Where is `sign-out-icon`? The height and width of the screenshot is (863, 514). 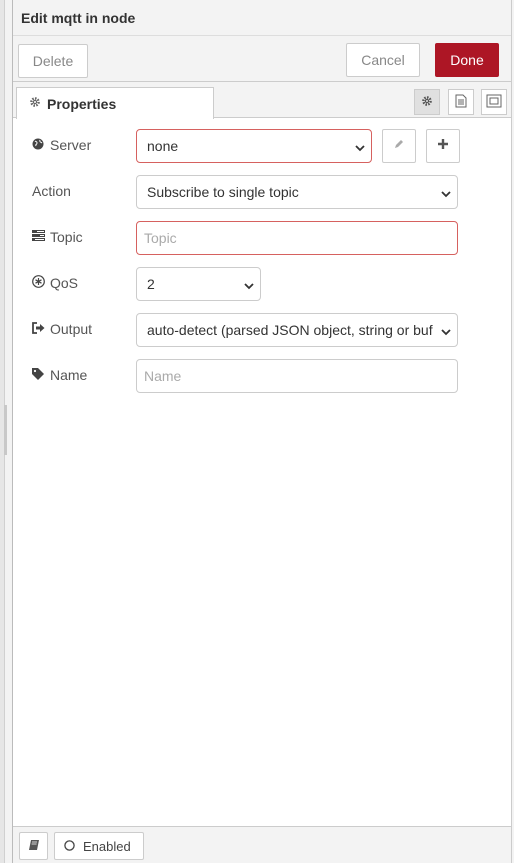 sign-out-icon is located at coordinates (39, 329).